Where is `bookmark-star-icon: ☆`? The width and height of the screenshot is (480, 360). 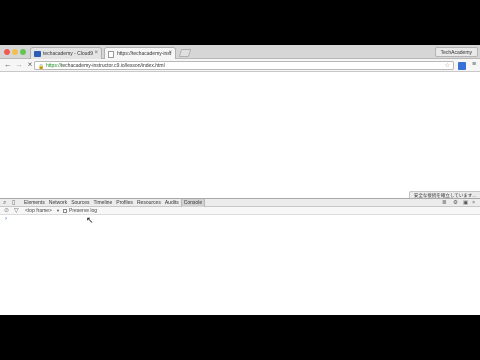 bookmark-star-icon: ☆ is located at coordinates (447, 66).